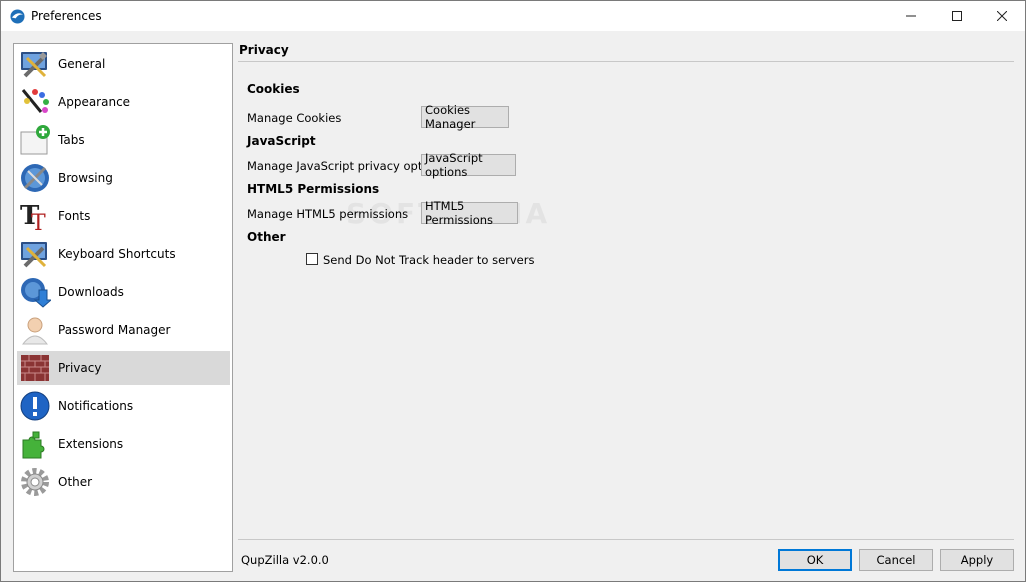  What do you see at coordinates (35, 101) in the screenshot?
I see `appearance-palette-icon` at bounding box center [35, 101].